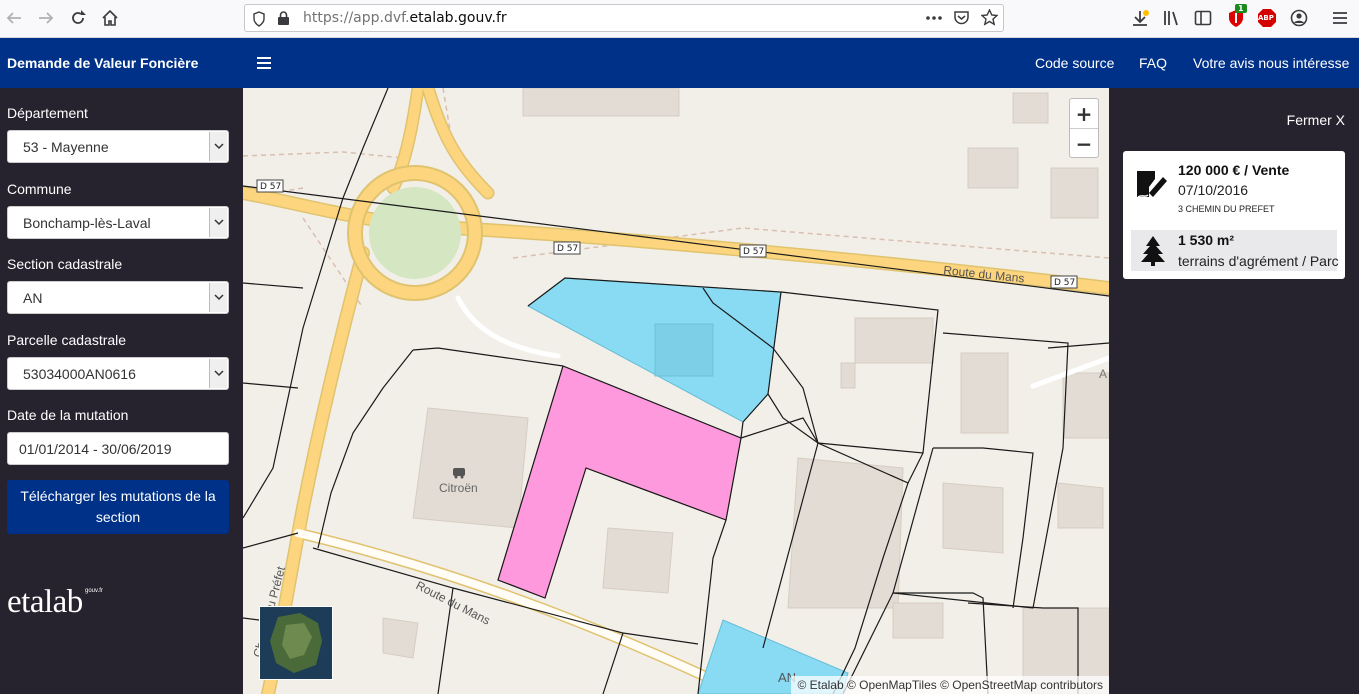 The height and width of the screenshot is (694, 1359). What do you see at coordinates (118, 507) in the screenshot?
I see `download-mutations-button: Télécharger les mutations de la section` at bounding box center [118, 507].